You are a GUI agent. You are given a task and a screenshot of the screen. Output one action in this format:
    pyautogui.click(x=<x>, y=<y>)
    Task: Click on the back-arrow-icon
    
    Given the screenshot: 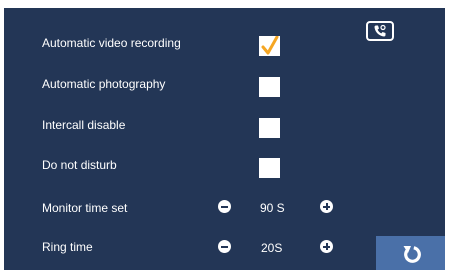 What is the action you would take?
    pyautogui.click(x=412, y=254)
    